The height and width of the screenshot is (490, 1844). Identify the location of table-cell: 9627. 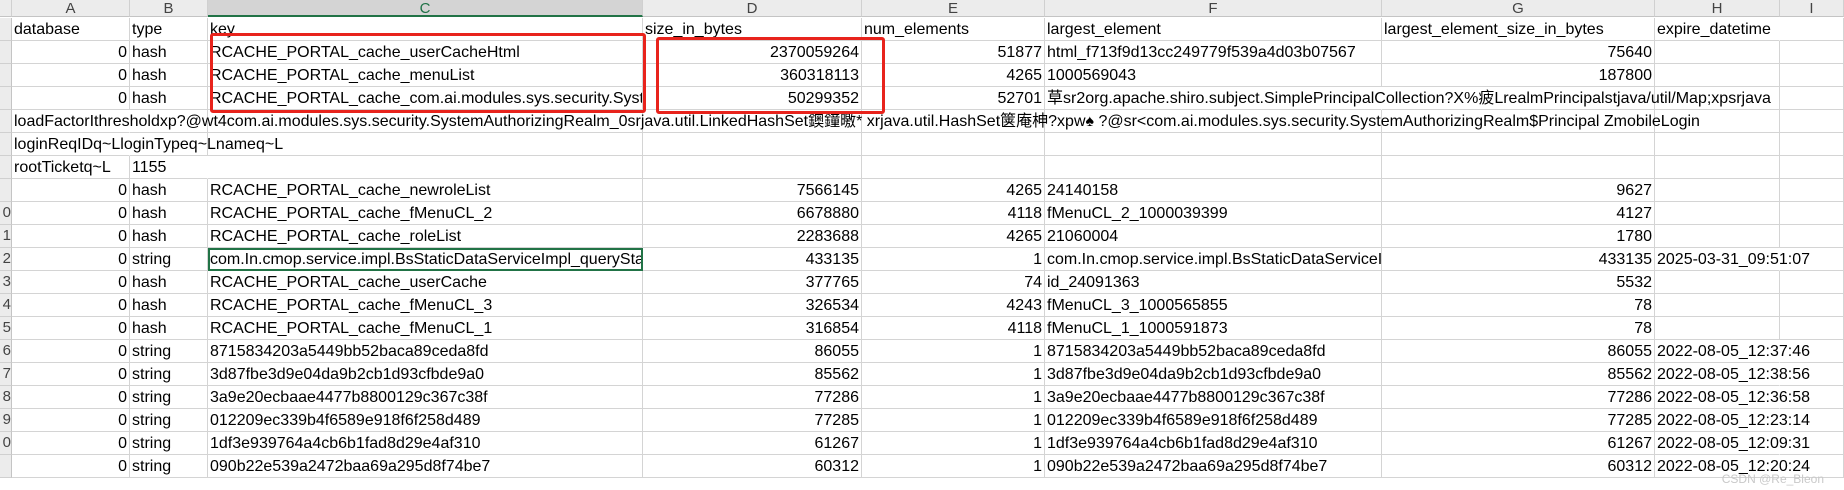
(1518, 190).